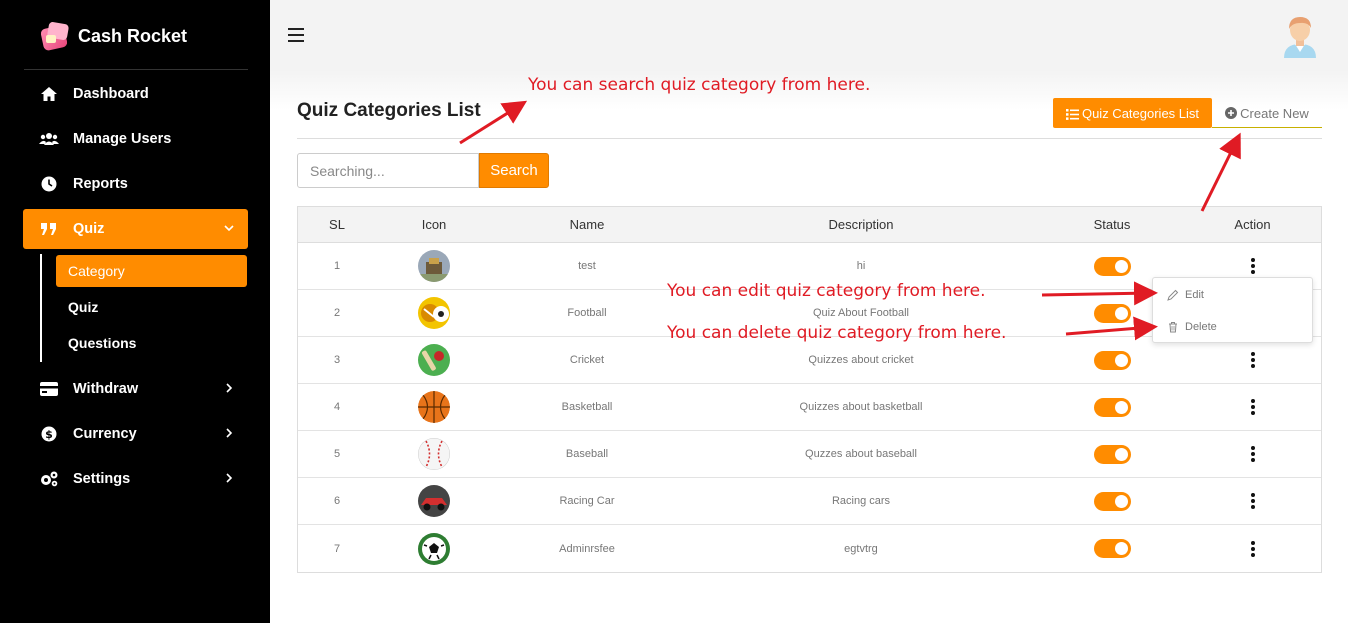 Image resolution: width=1348 pixels, height=623 pixels. Describe the element at coordinates (151, 343) in the screenshot. I see `sidebar-subitem-questions: Questions` at that location.